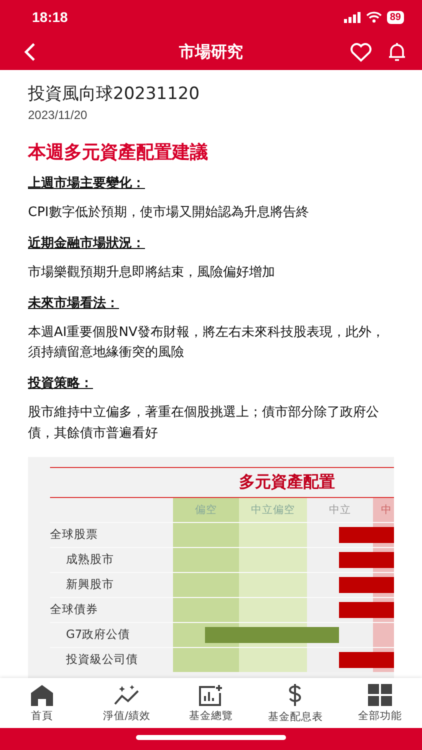 This screenshot has width=422, height=750. What do you see at coordinates (395, 17) in the screenshot?
I see `battery-level: 89` at bounding box center [395, 17].